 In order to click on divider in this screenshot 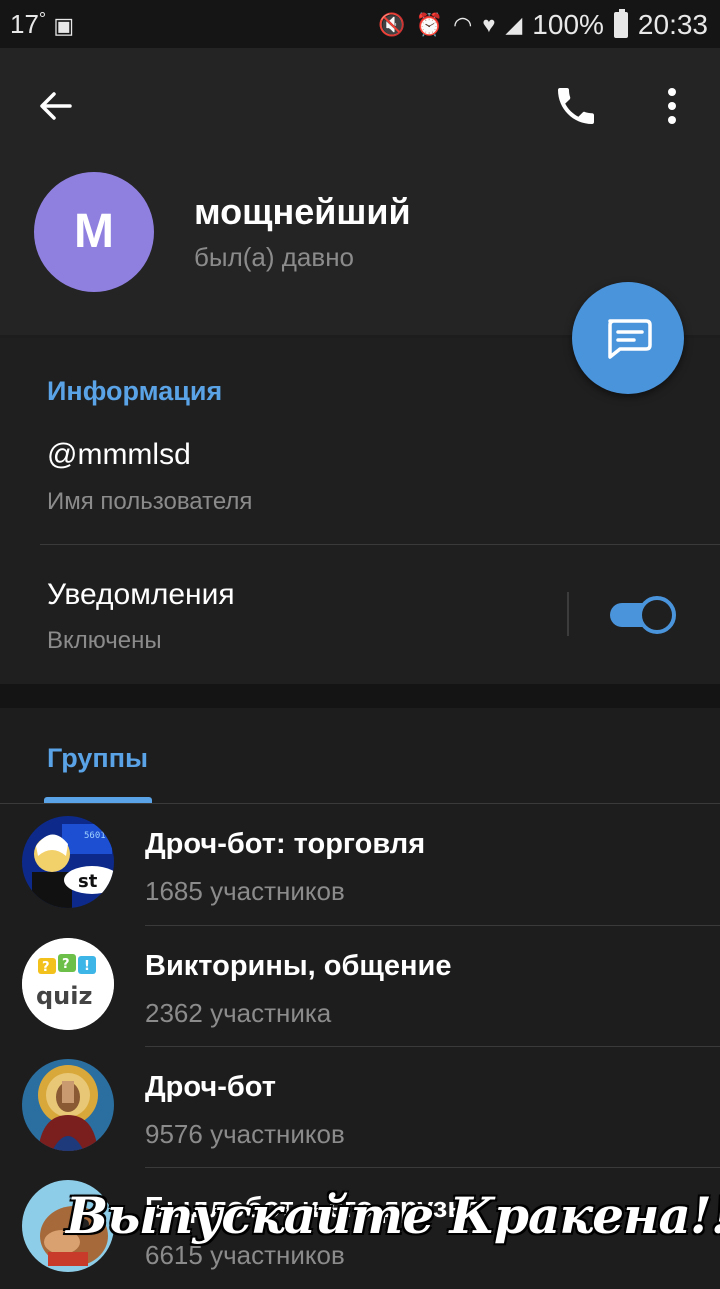, I will do `click(380, 544)`.